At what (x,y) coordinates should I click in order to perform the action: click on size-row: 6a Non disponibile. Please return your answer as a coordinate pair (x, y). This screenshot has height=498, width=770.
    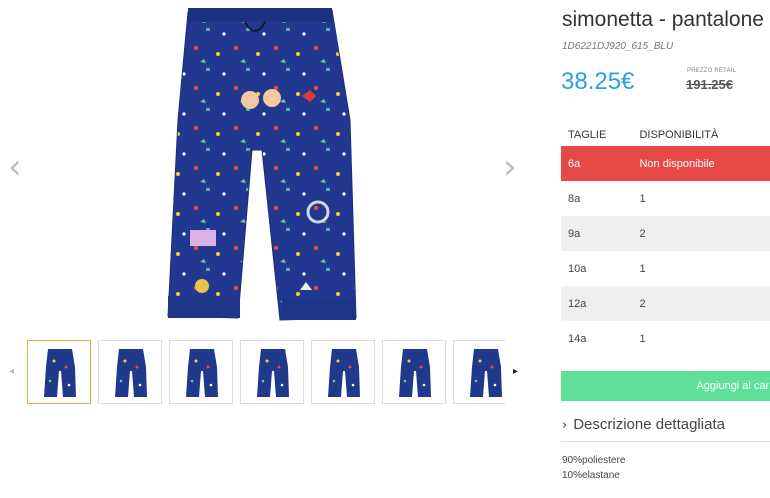
    Looking at the image, I should click on (665, 163).